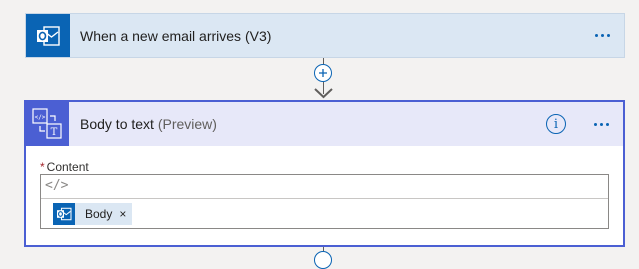 The image size is (639, 269). What do you see at coordinates (67, 167) in the screenshot?
I see `content-label-text: Content` at bounding box center [67, 167].